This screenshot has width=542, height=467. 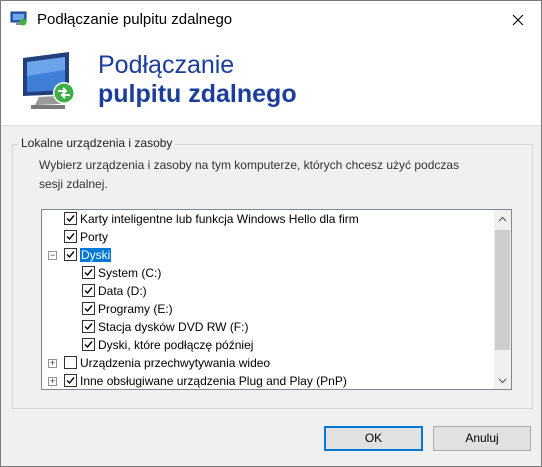 I want to click on remote-desktop-monitor-icon, so click(x=49, y=80).